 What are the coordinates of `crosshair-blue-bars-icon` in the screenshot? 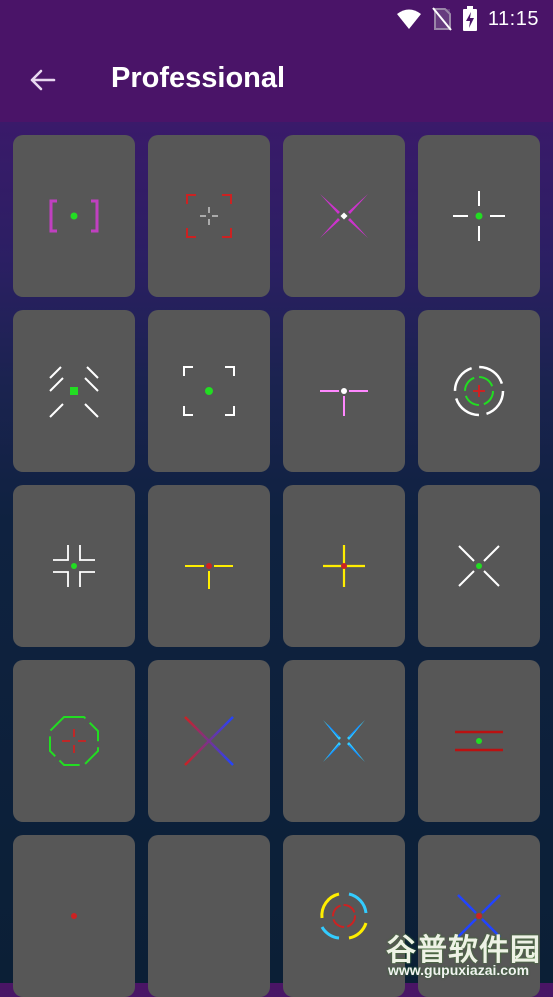 It's located at (74, 916).